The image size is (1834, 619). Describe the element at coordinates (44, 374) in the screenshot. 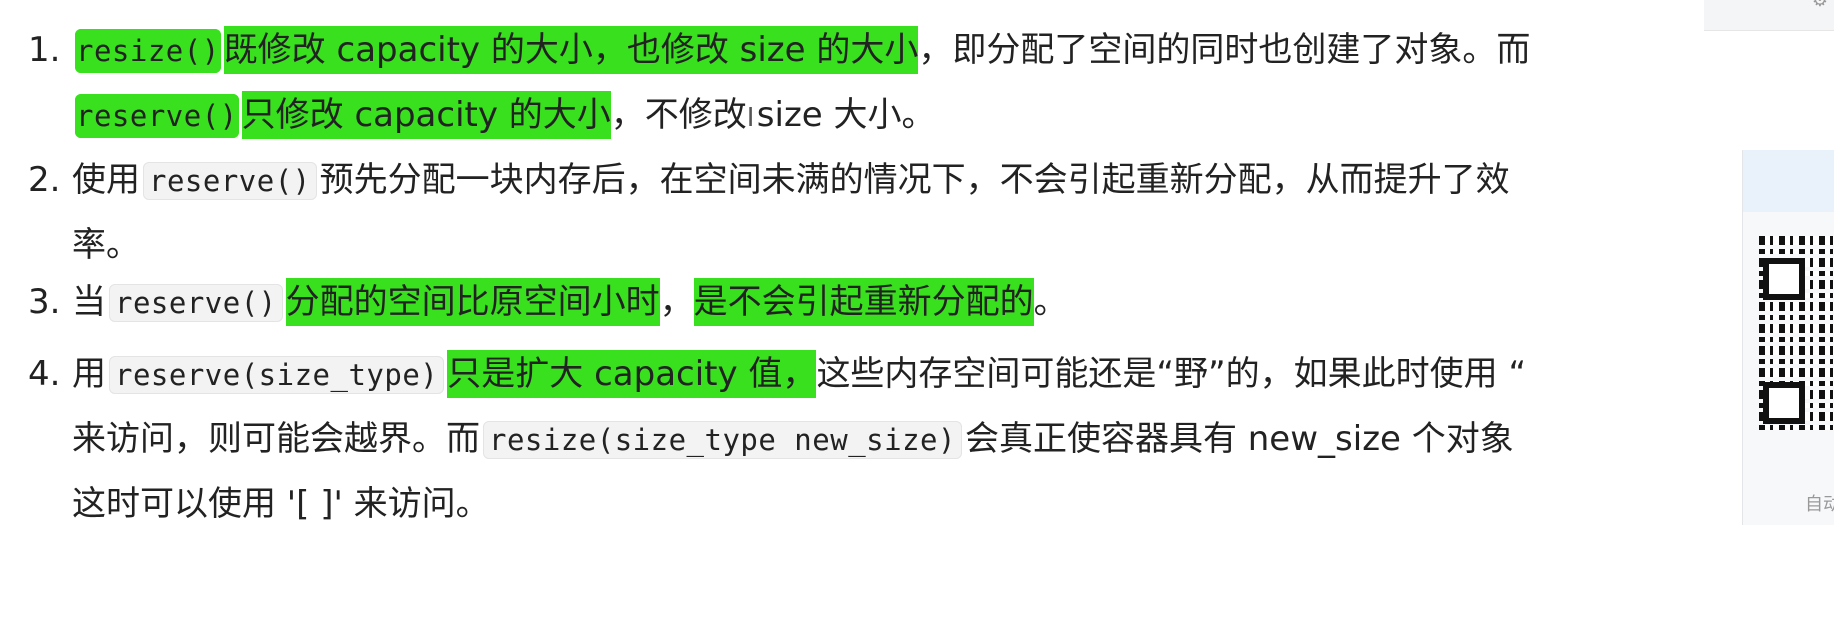

I see `list-number: 4.` at that location.